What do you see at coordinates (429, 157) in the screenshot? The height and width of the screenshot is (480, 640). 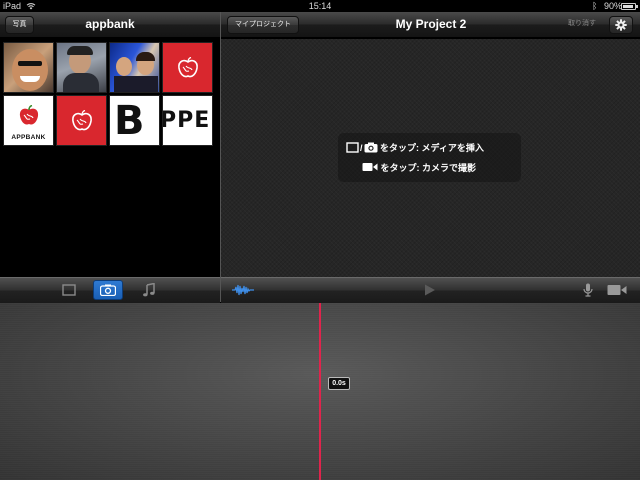 I see `empty-project-hint: / をタップ: メディアを挿入 をタップ: カメラで撮影` at bounding box center [429, 157].